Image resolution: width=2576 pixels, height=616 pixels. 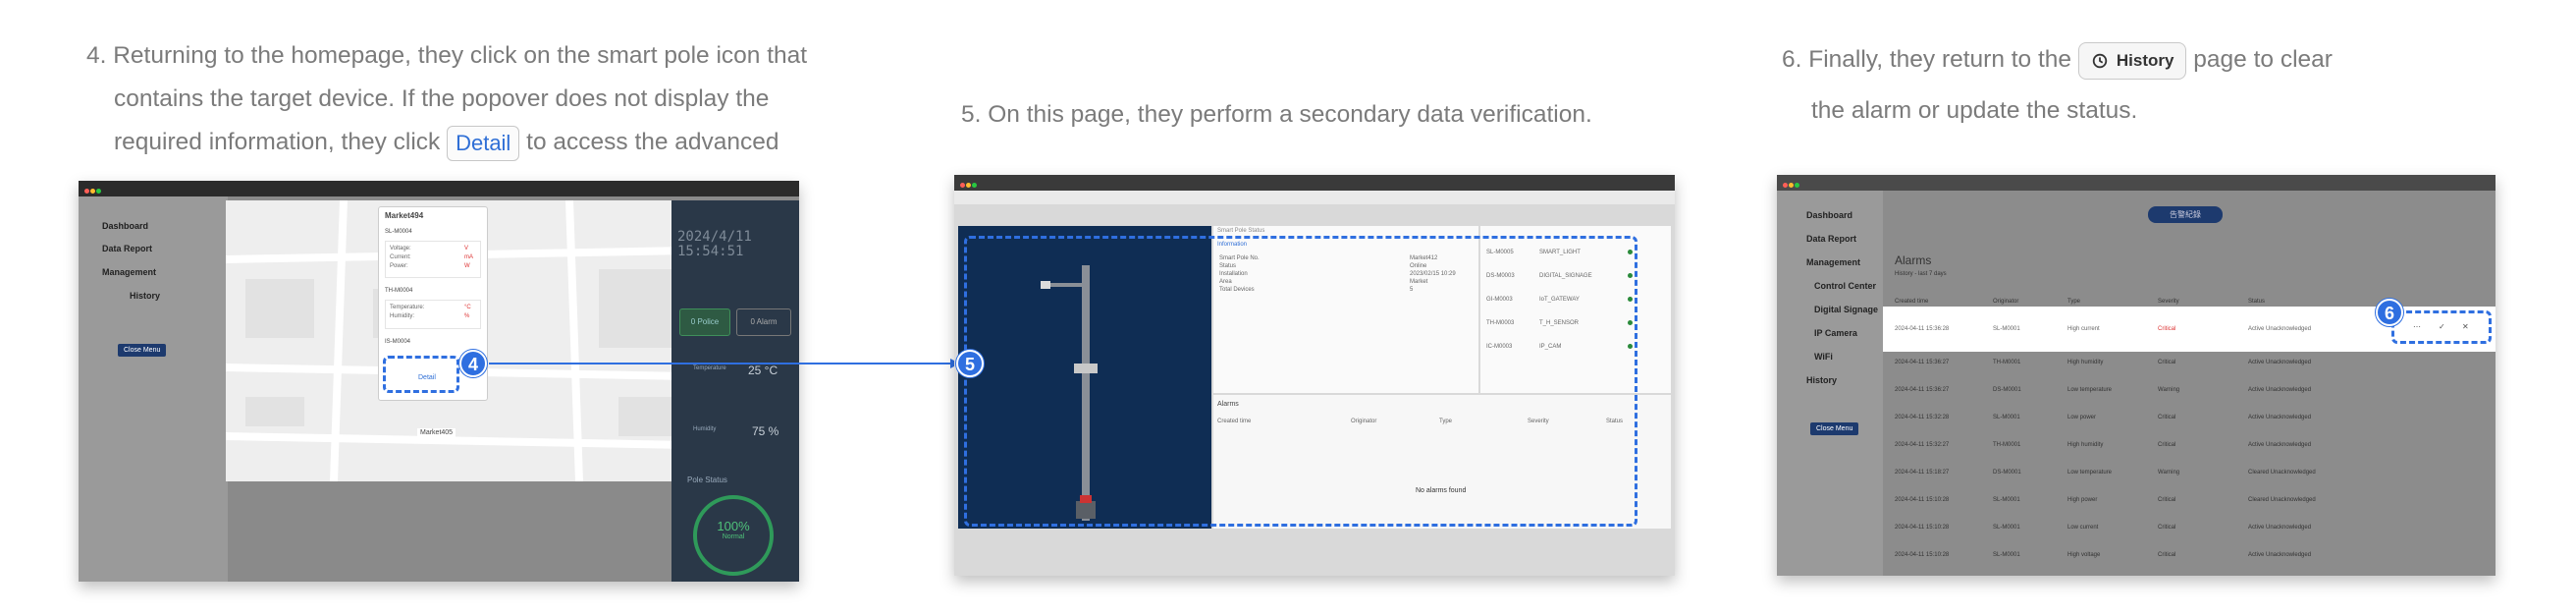 What do you see at coordinates (1922, 445) in the screenshot?
I see `cell-time: 2024-04-11 15:32:27` at bounding box center [1922, 445].